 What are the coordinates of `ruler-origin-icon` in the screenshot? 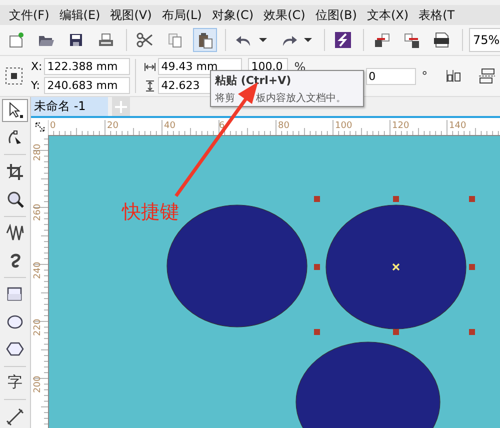 It's located at (40, 126).